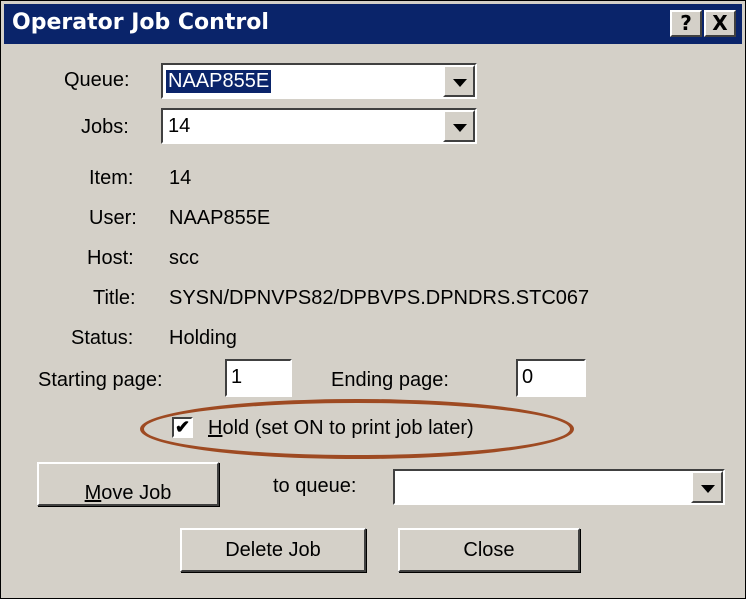 The image size is (746, 599). Describe the element at coordinates (179, 126) in the screenshot. I see `jobs-value: 14` at that location.